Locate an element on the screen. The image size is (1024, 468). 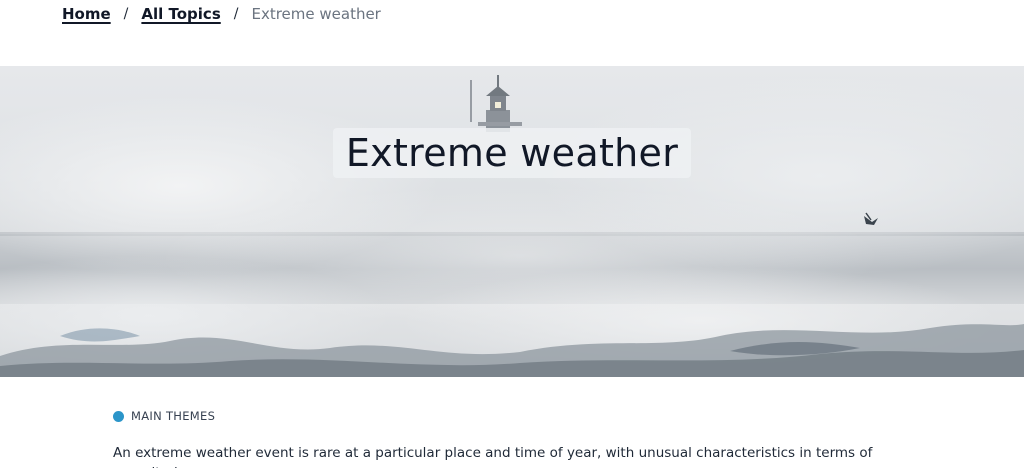
hero-title-box: Extreme weather is located at coordinates (512, 153).